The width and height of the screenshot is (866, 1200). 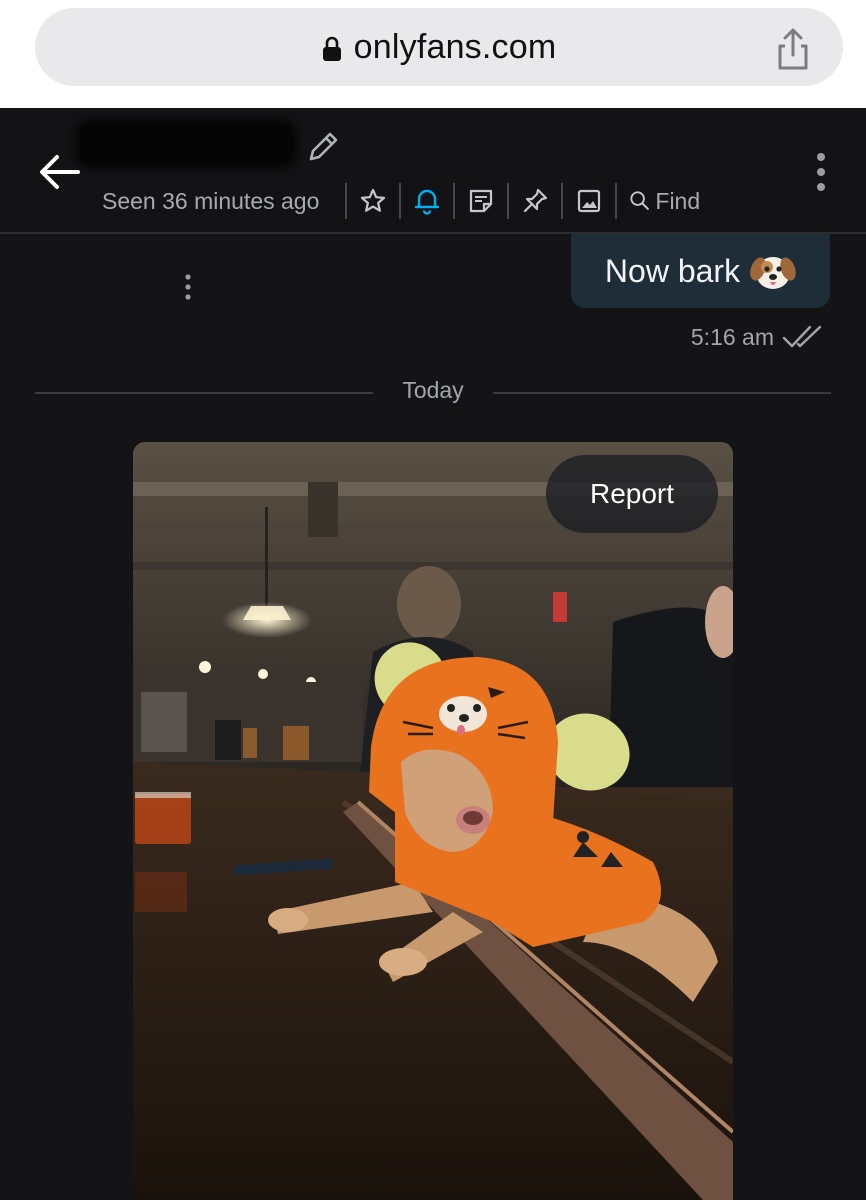 What do you see at coordinates (640, 200) in the screenshot?
I see `search-icon` at bounding box center [640, 200].